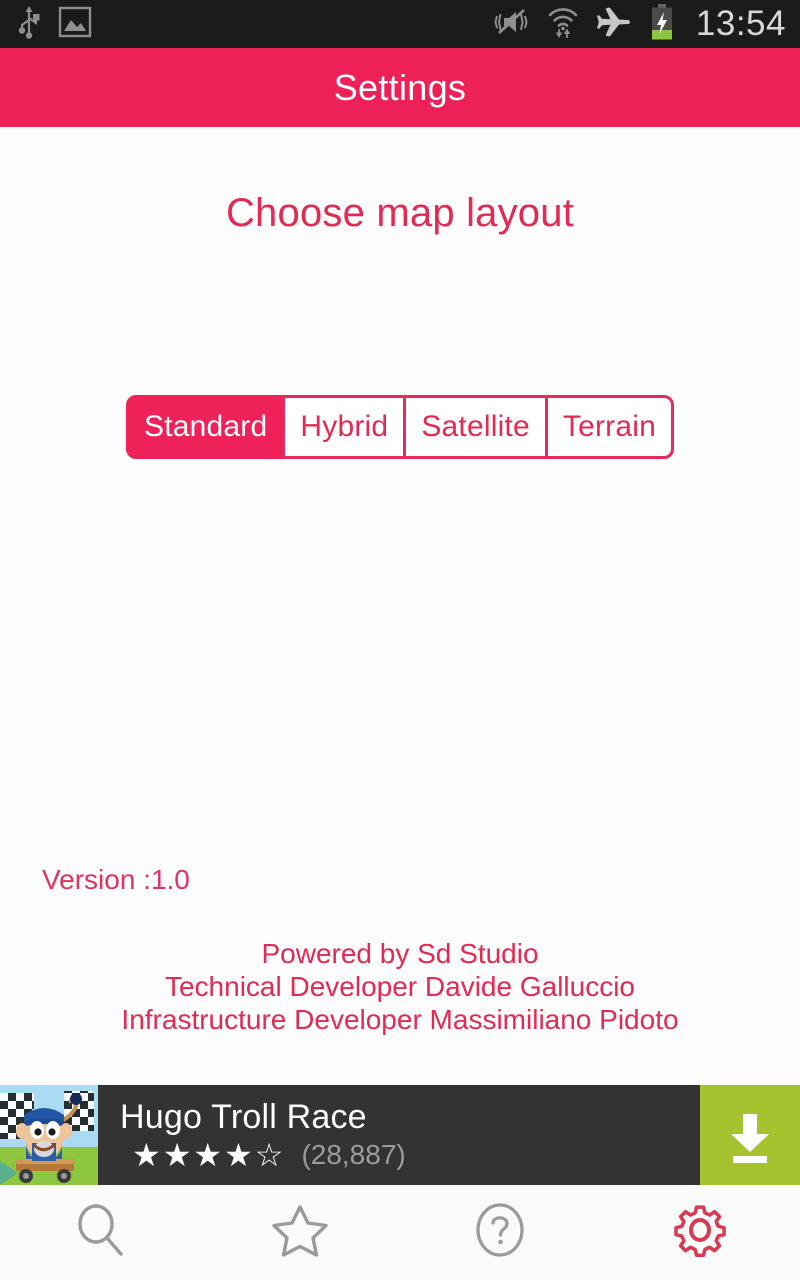  Describe the element at coordinates (410, 1155) in the screenshot. I see `ad-rating-row: ★★★★☆ (28,887)` at that location.